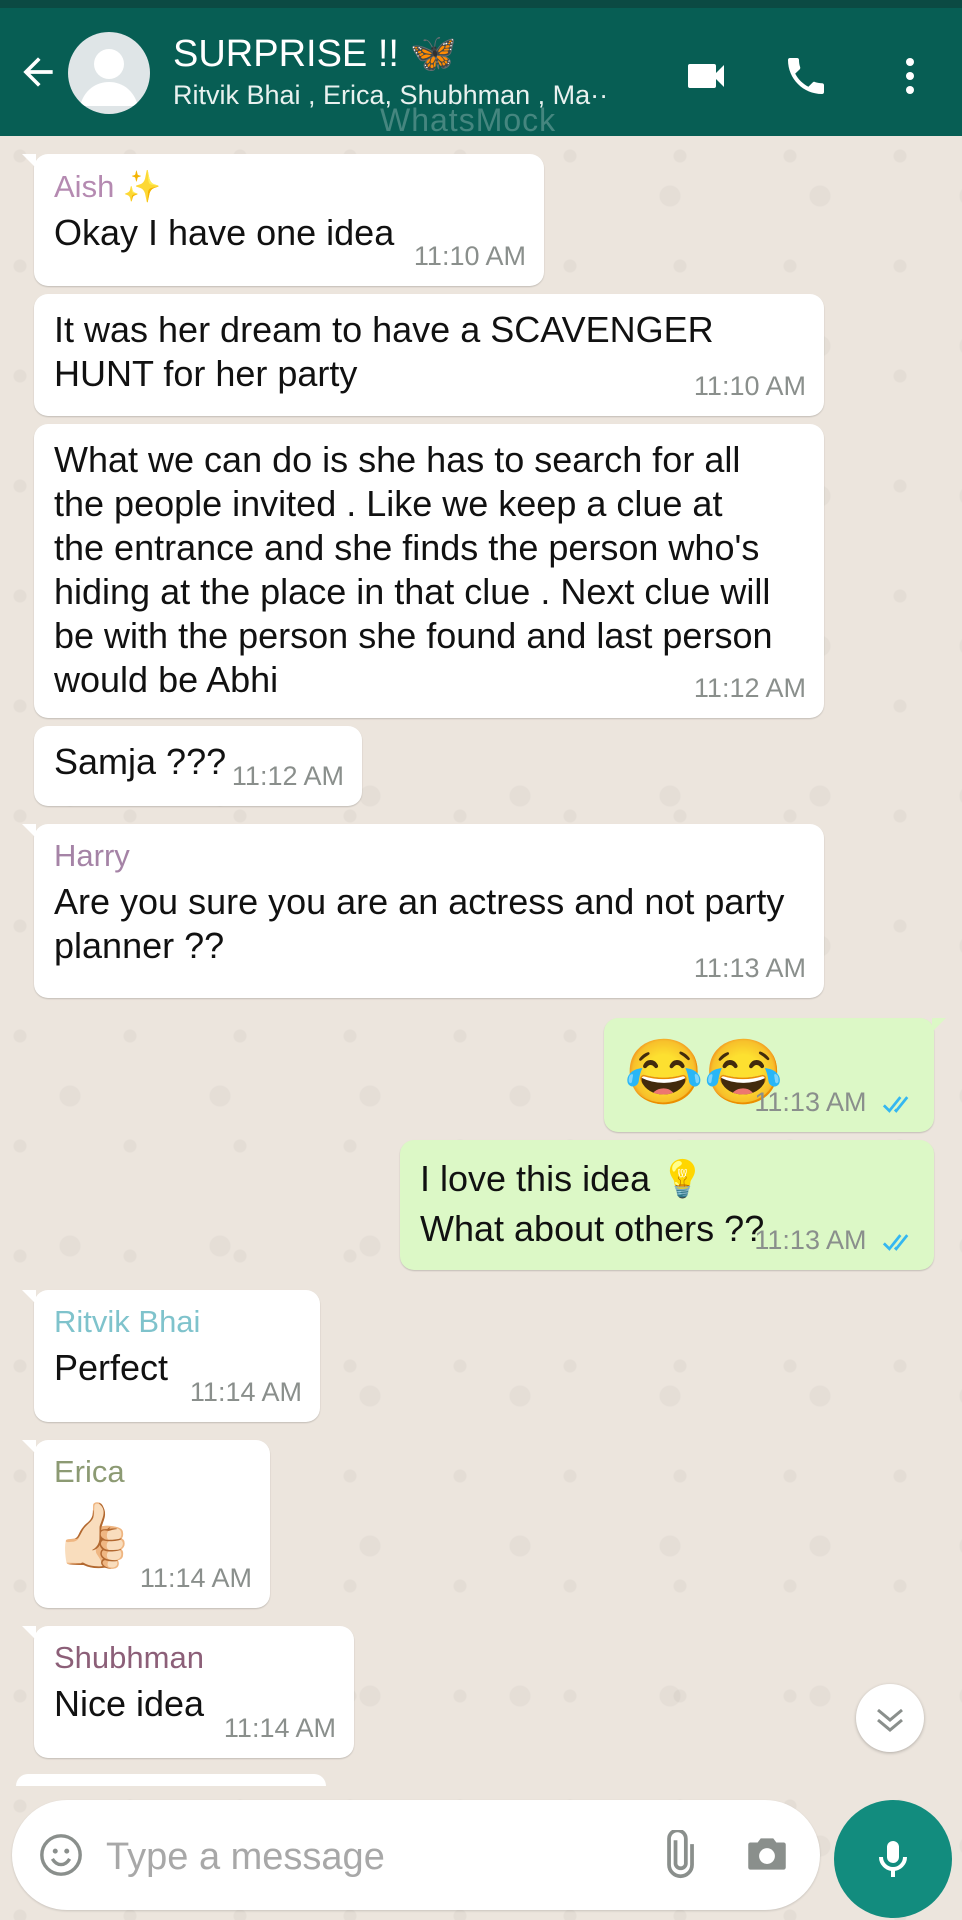  Describe the element at coordinates (177, 1322) in the screenshot. I see `sender-name: Ritvik Bhai` at that location.